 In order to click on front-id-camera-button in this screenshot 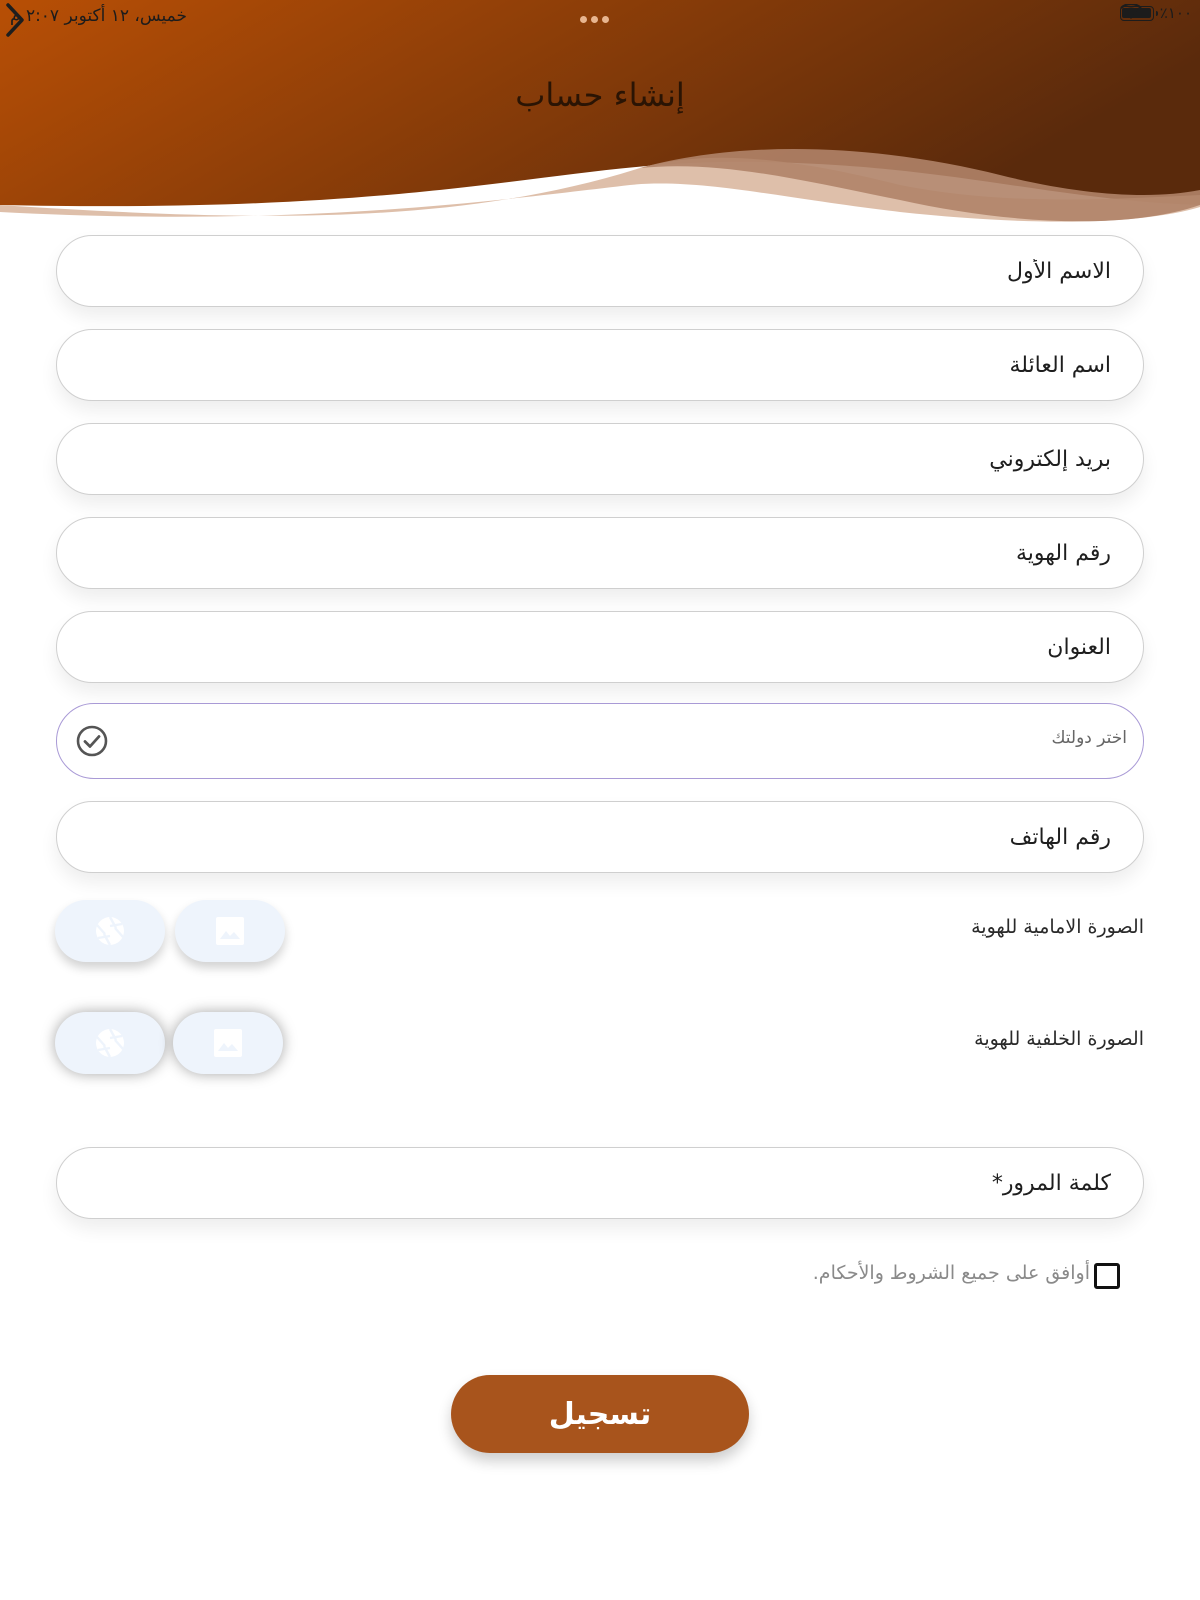, I will do `click(110, 931)`.